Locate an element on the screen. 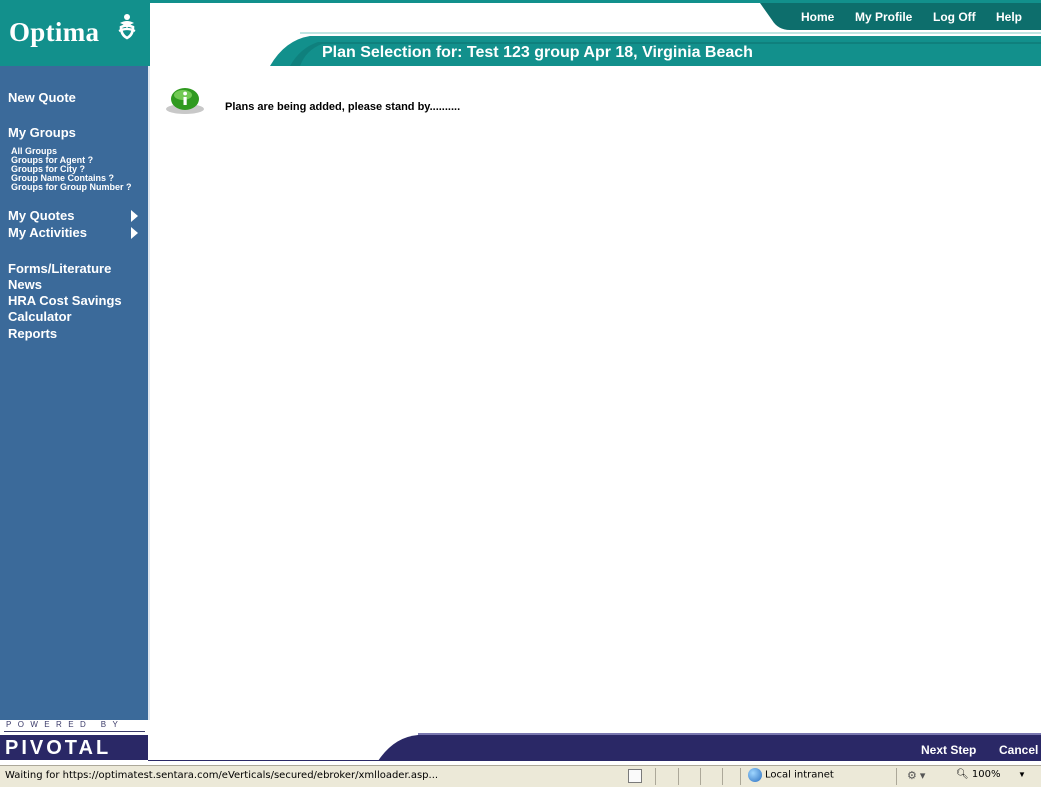 Image resolution: width=1041 pixels, height=787 pixels. sidebar-item-my-activities: My Activities is located at coordinates (47, 232).